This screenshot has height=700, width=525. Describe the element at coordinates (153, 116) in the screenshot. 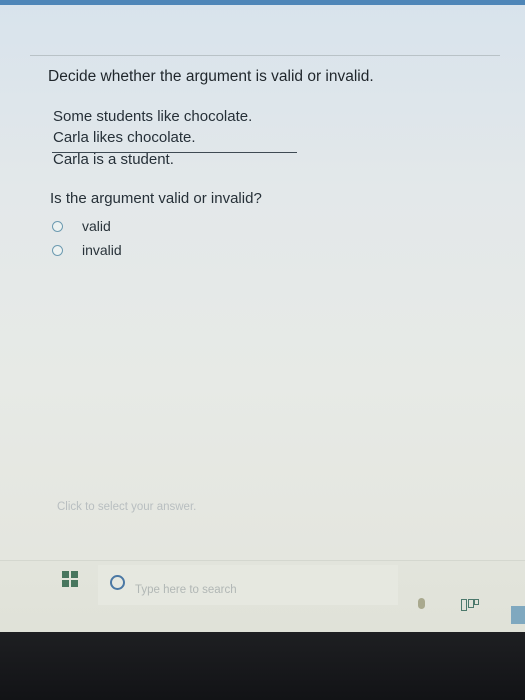

I see `premise-1: Some students like chocolate.` at that location.